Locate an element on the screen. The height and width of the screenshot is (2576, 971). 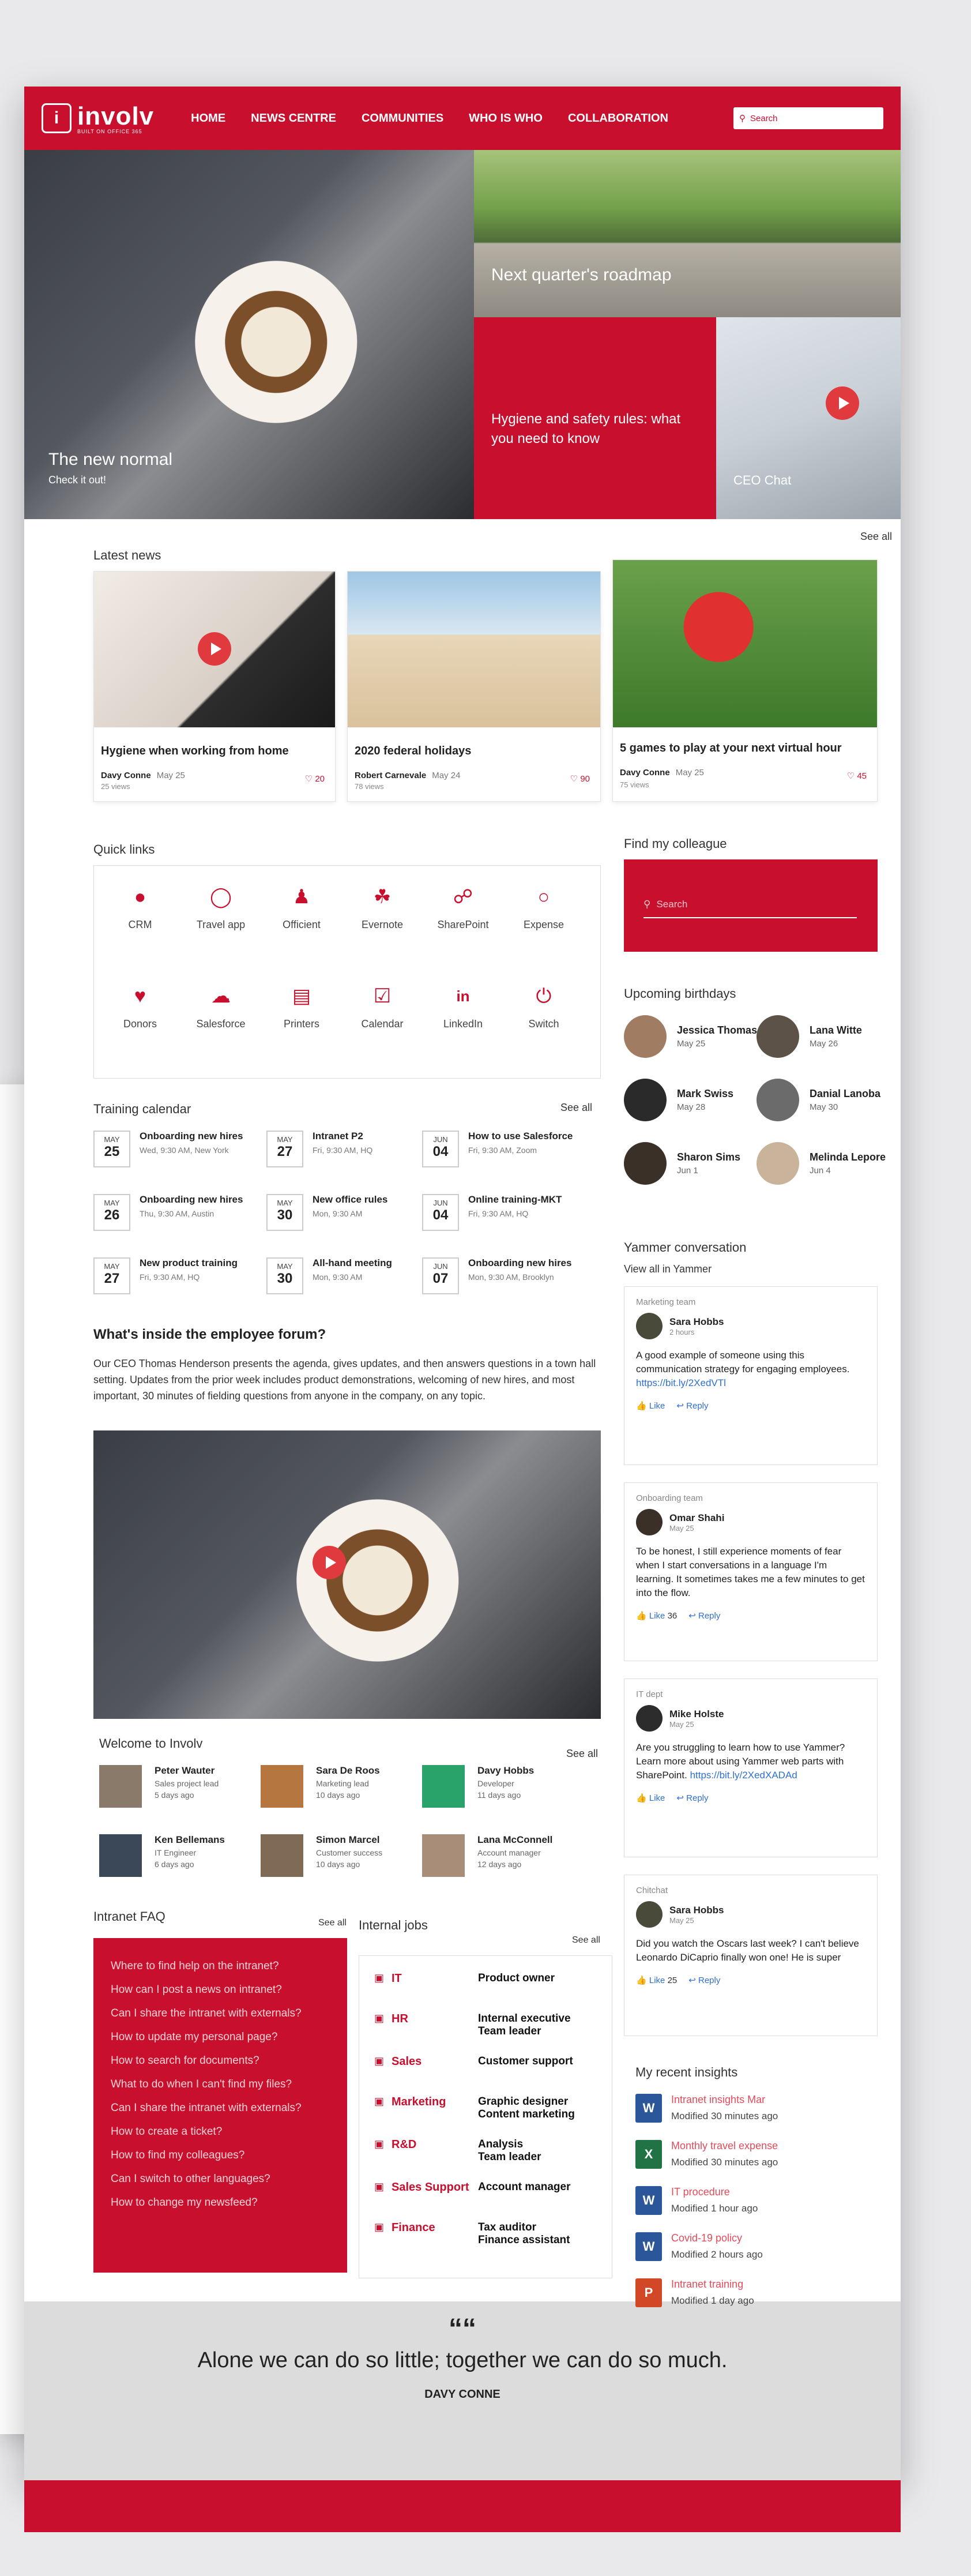
forum-video is located at coordinates (347, 1574).